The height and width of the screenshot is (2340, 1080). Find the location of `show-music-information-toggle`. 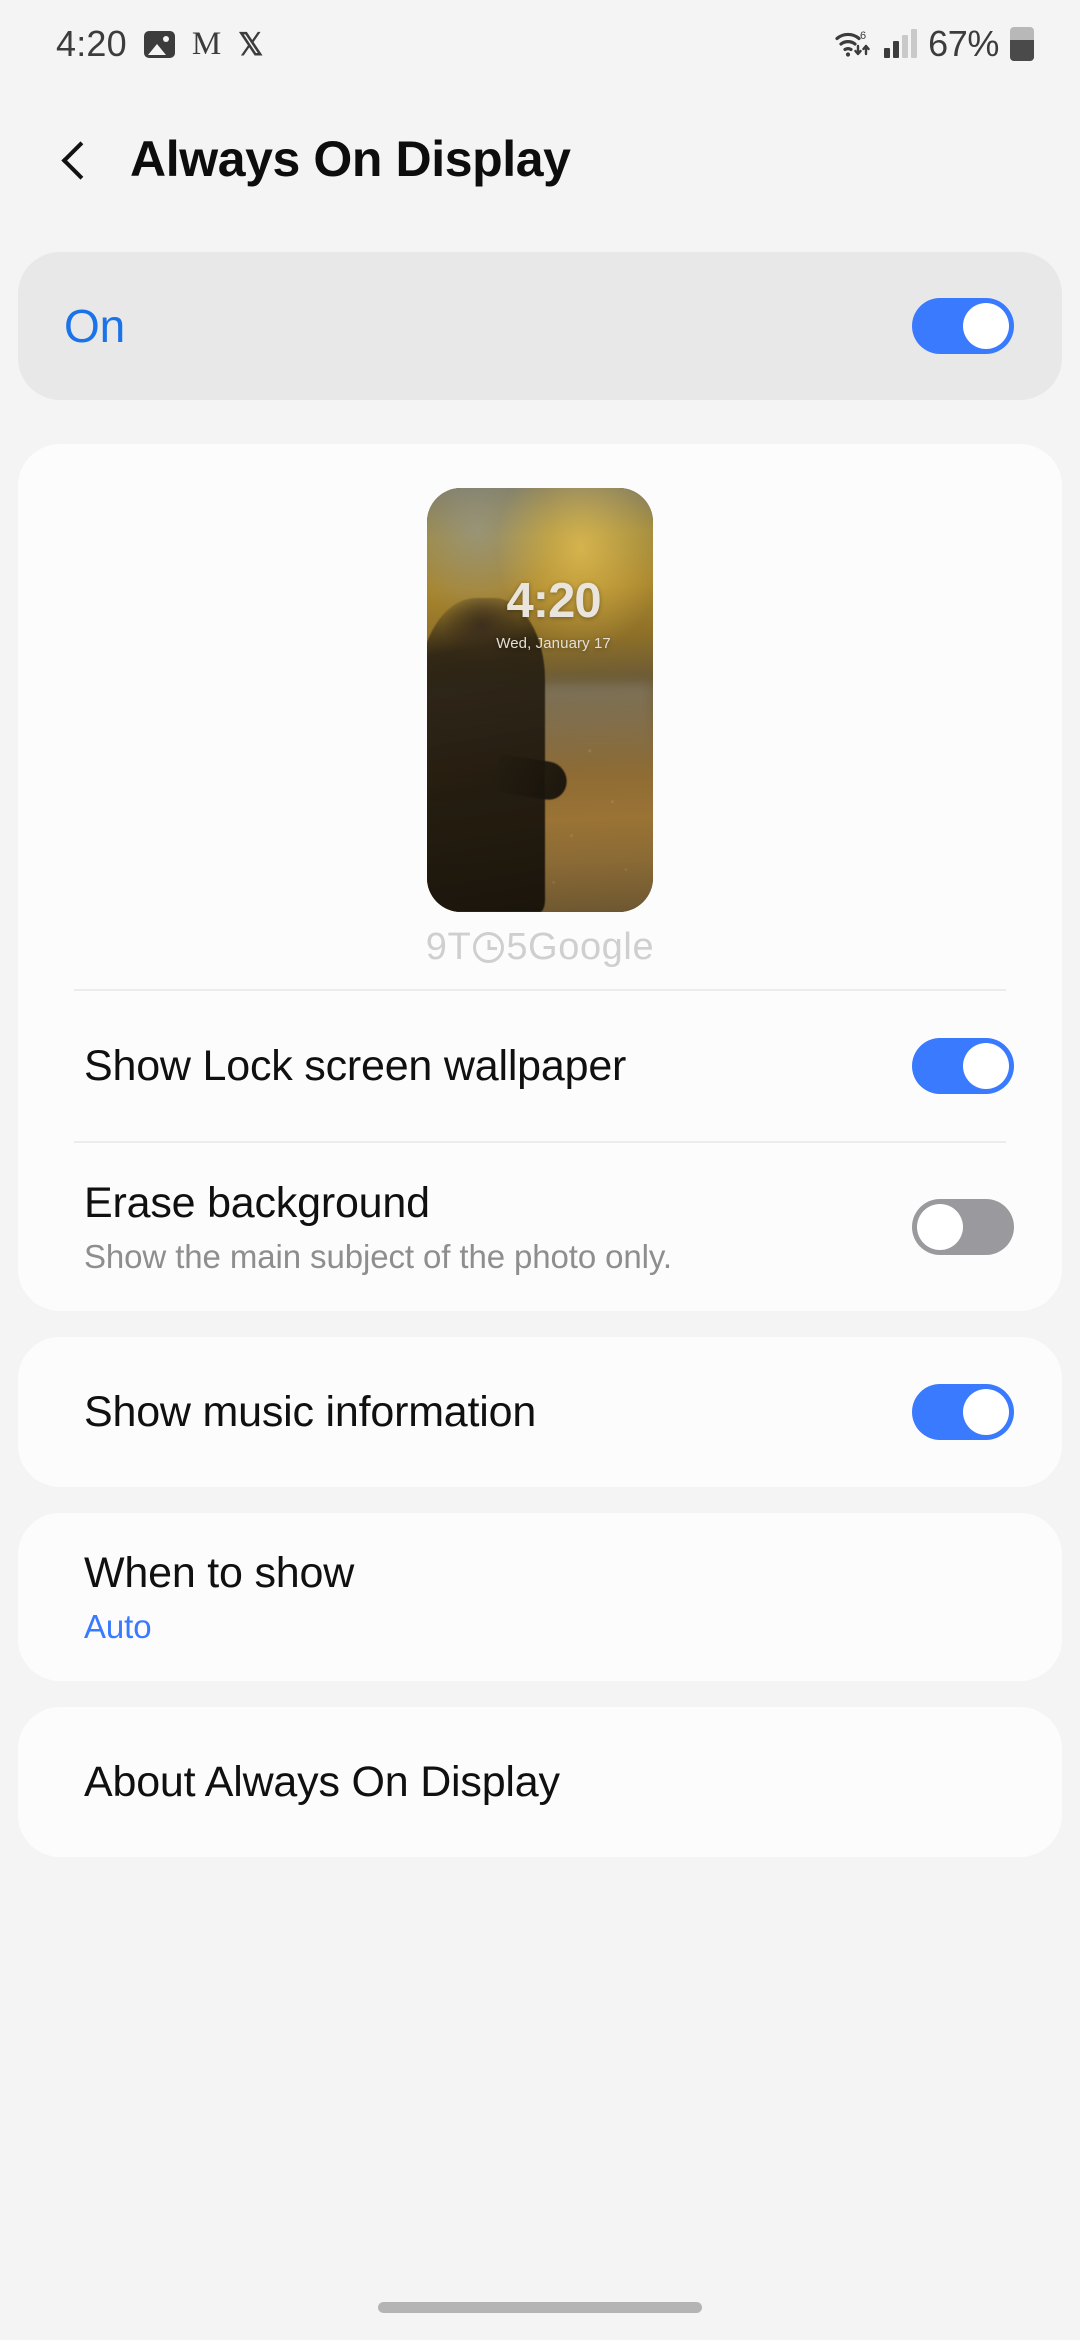

show-music-information-toggle is located at coordinates (963, 1412).